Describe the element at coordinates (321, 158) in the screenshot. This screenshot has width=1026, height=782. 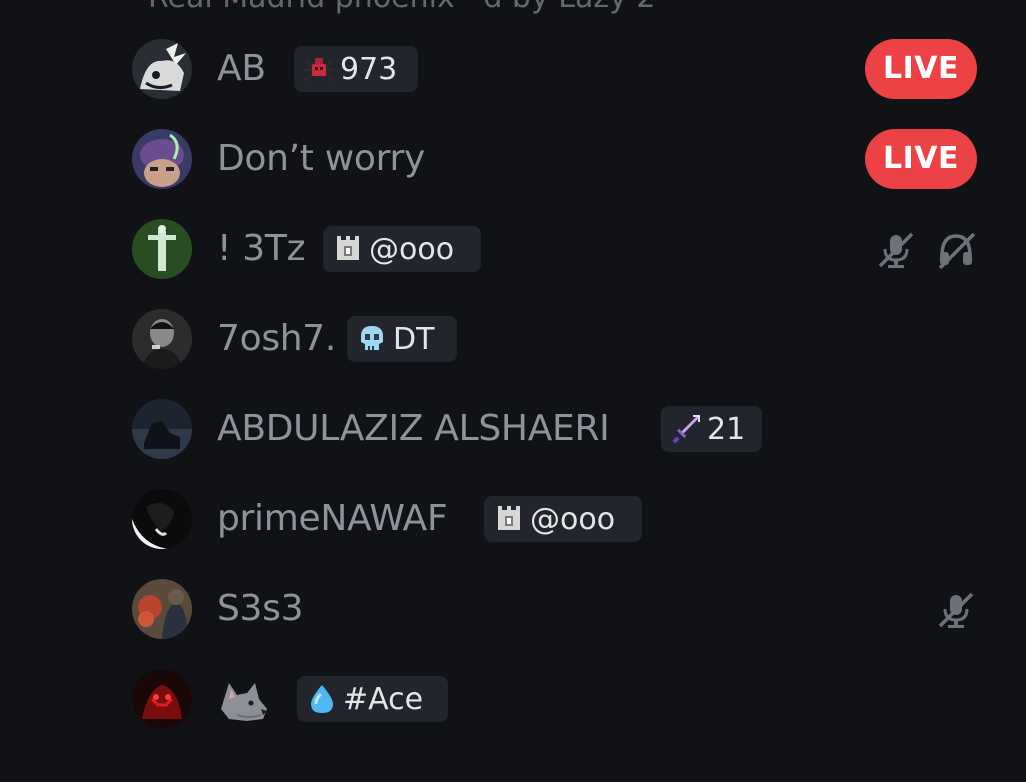
I see `member-name: Don’t worry` at that location.